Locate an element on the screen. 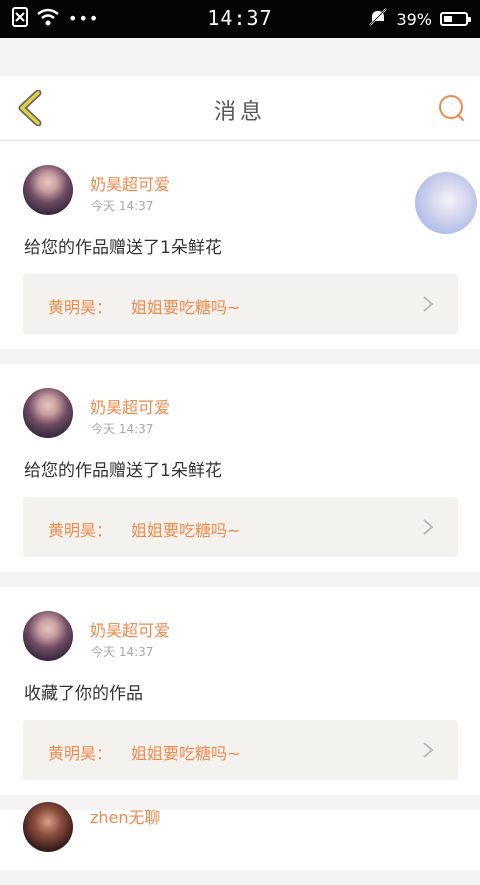 This screenshot has width=480, height=885. top-spacer is located at coordinates (240, 57).